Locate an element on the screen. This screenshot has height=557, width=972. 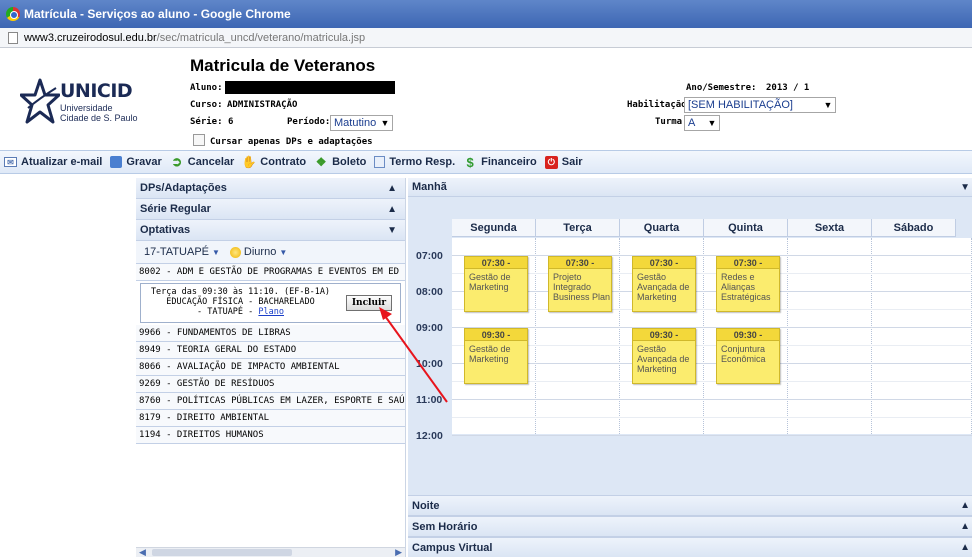
section-optativas: Optativas ▼ is located at coordinates (270, 230).